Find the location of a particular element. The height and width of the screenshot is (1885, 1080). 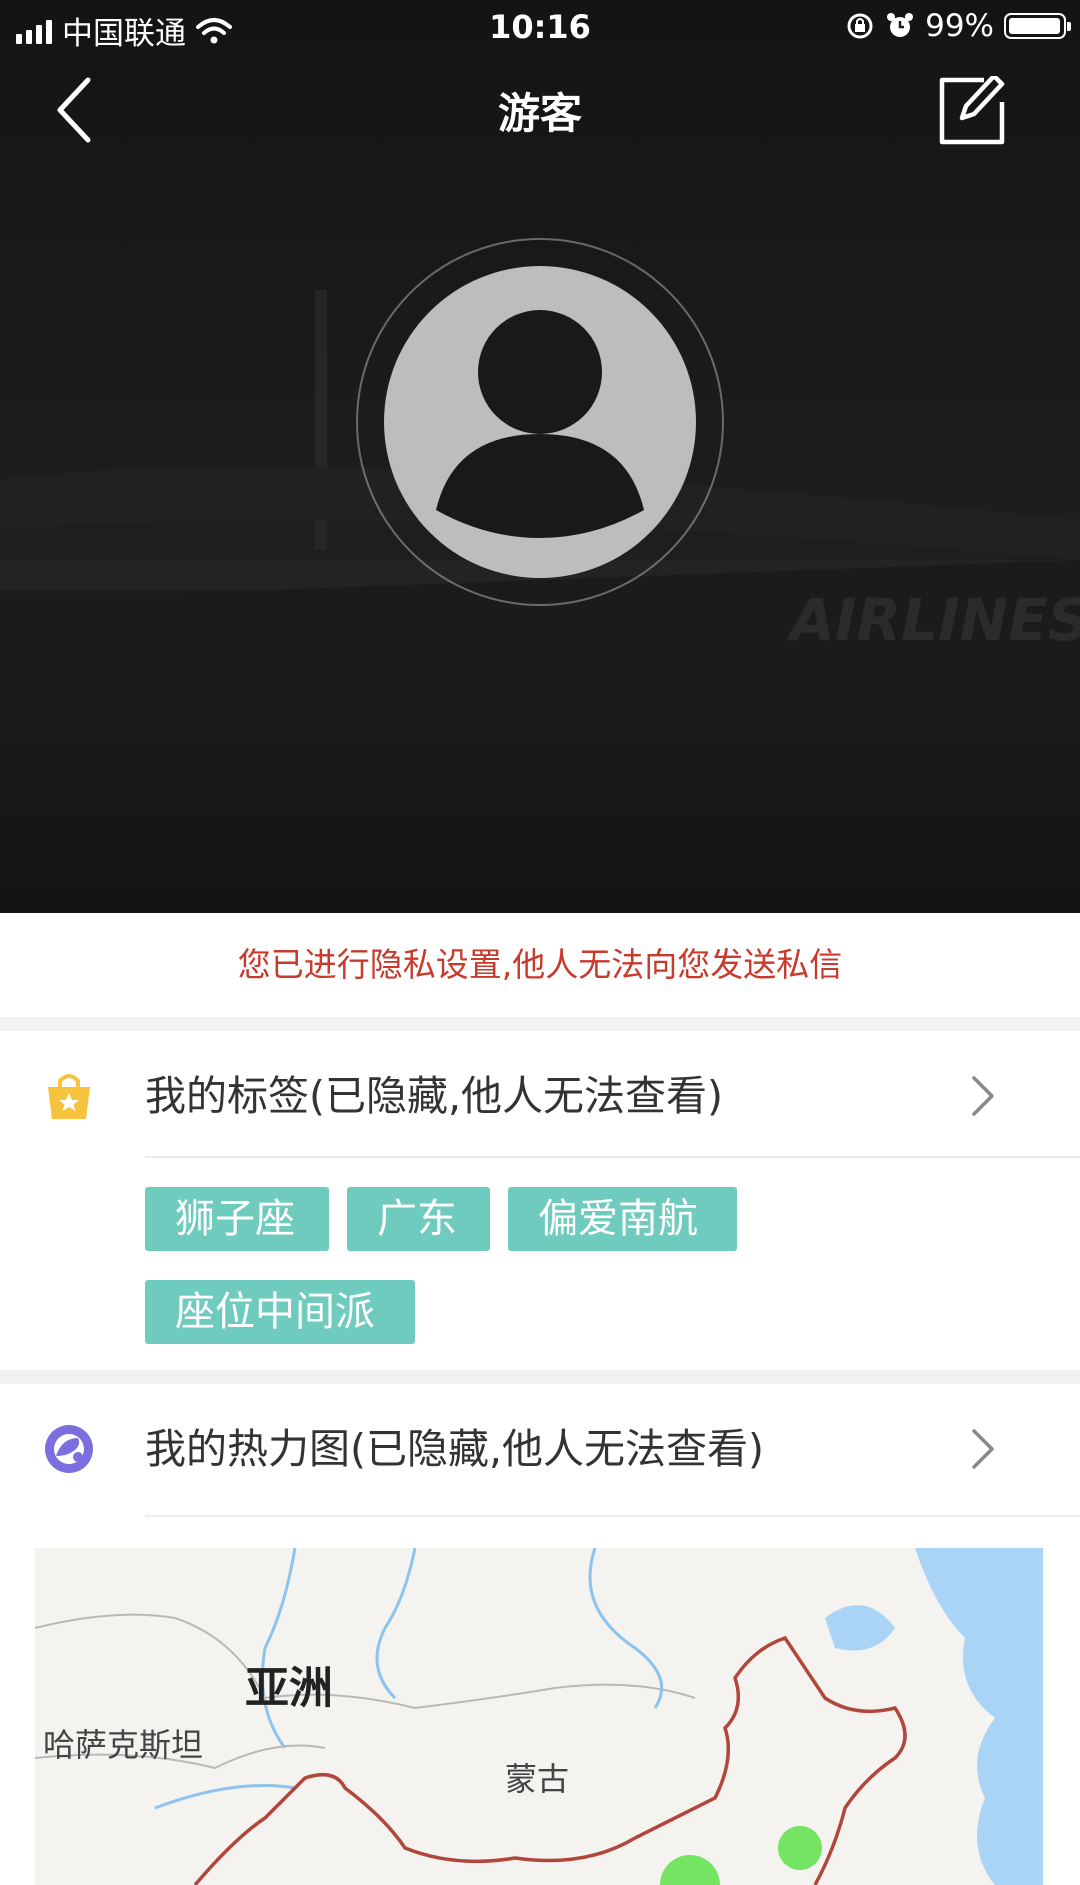

battery-icon is located at coordinates (1037, 26).